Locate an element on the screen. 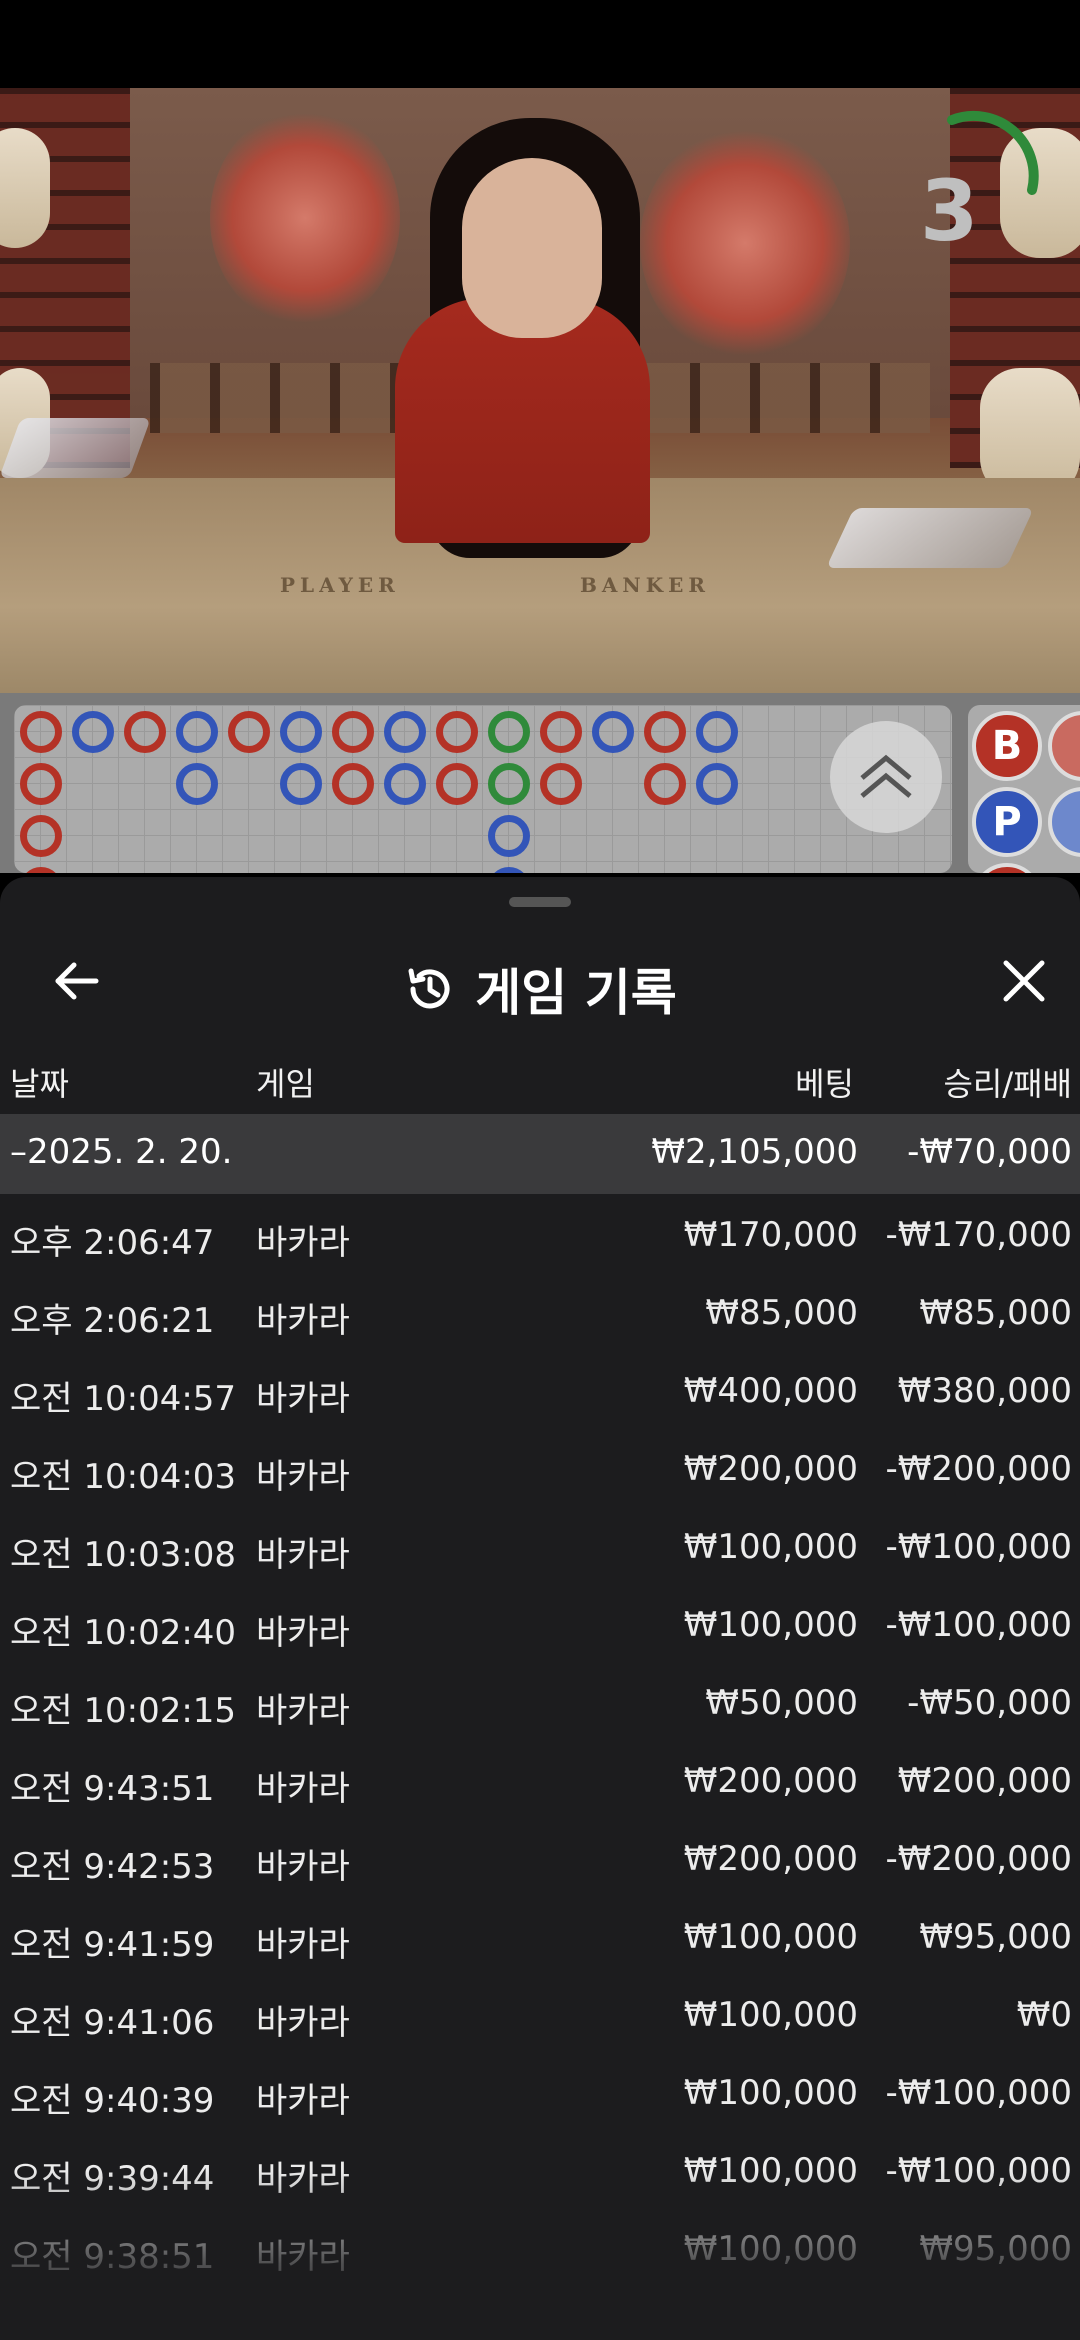  row-win-loss: -₩170,000 is located at coordinates (979, 1235).